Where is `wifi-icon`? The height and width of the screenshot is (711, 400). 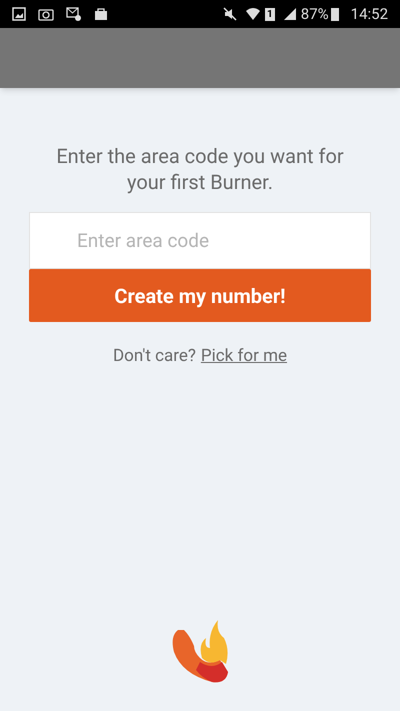
wifi-icon is located at coordinates (253, 14).